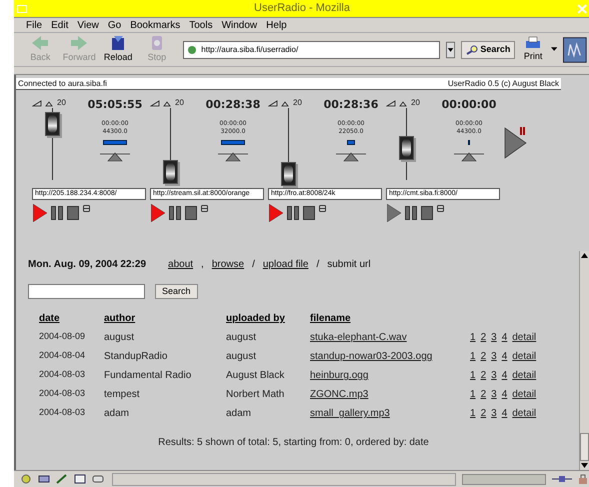 The image size is (589, 487). Describe the element at coordinates (26, 479) in the screenshot. I see `navigator-icon` at that location.